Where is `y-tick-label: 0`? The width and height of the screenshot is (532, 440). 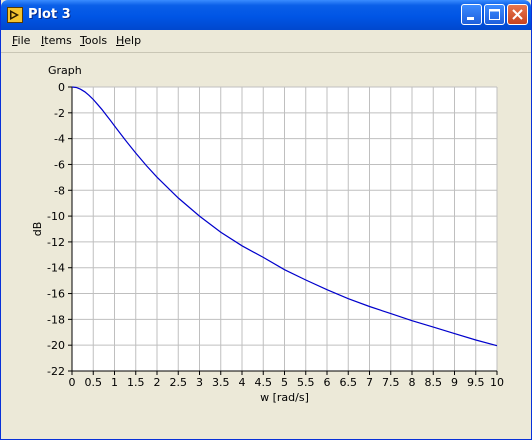
y-tick-label: 0 is located at coordinates (61, 87).